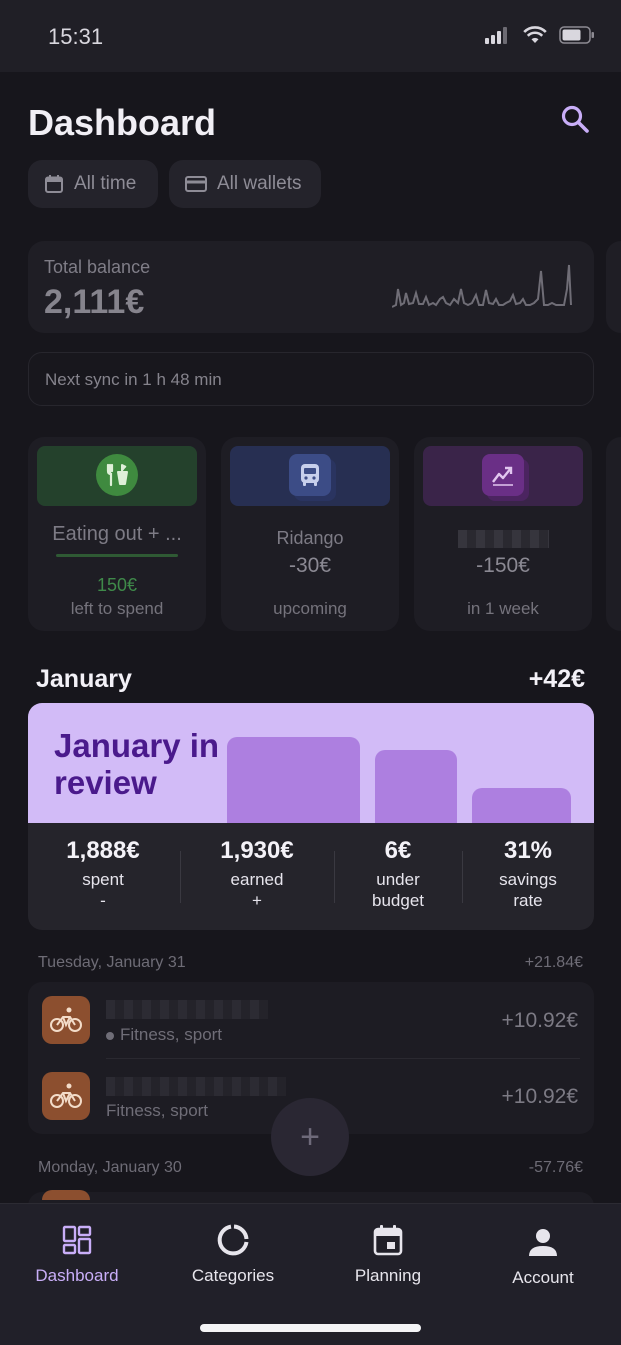 Image resolution: width=621 pixels, height=1345 pixels. I want to click on tile-amount: -150€, so click(503, 565).